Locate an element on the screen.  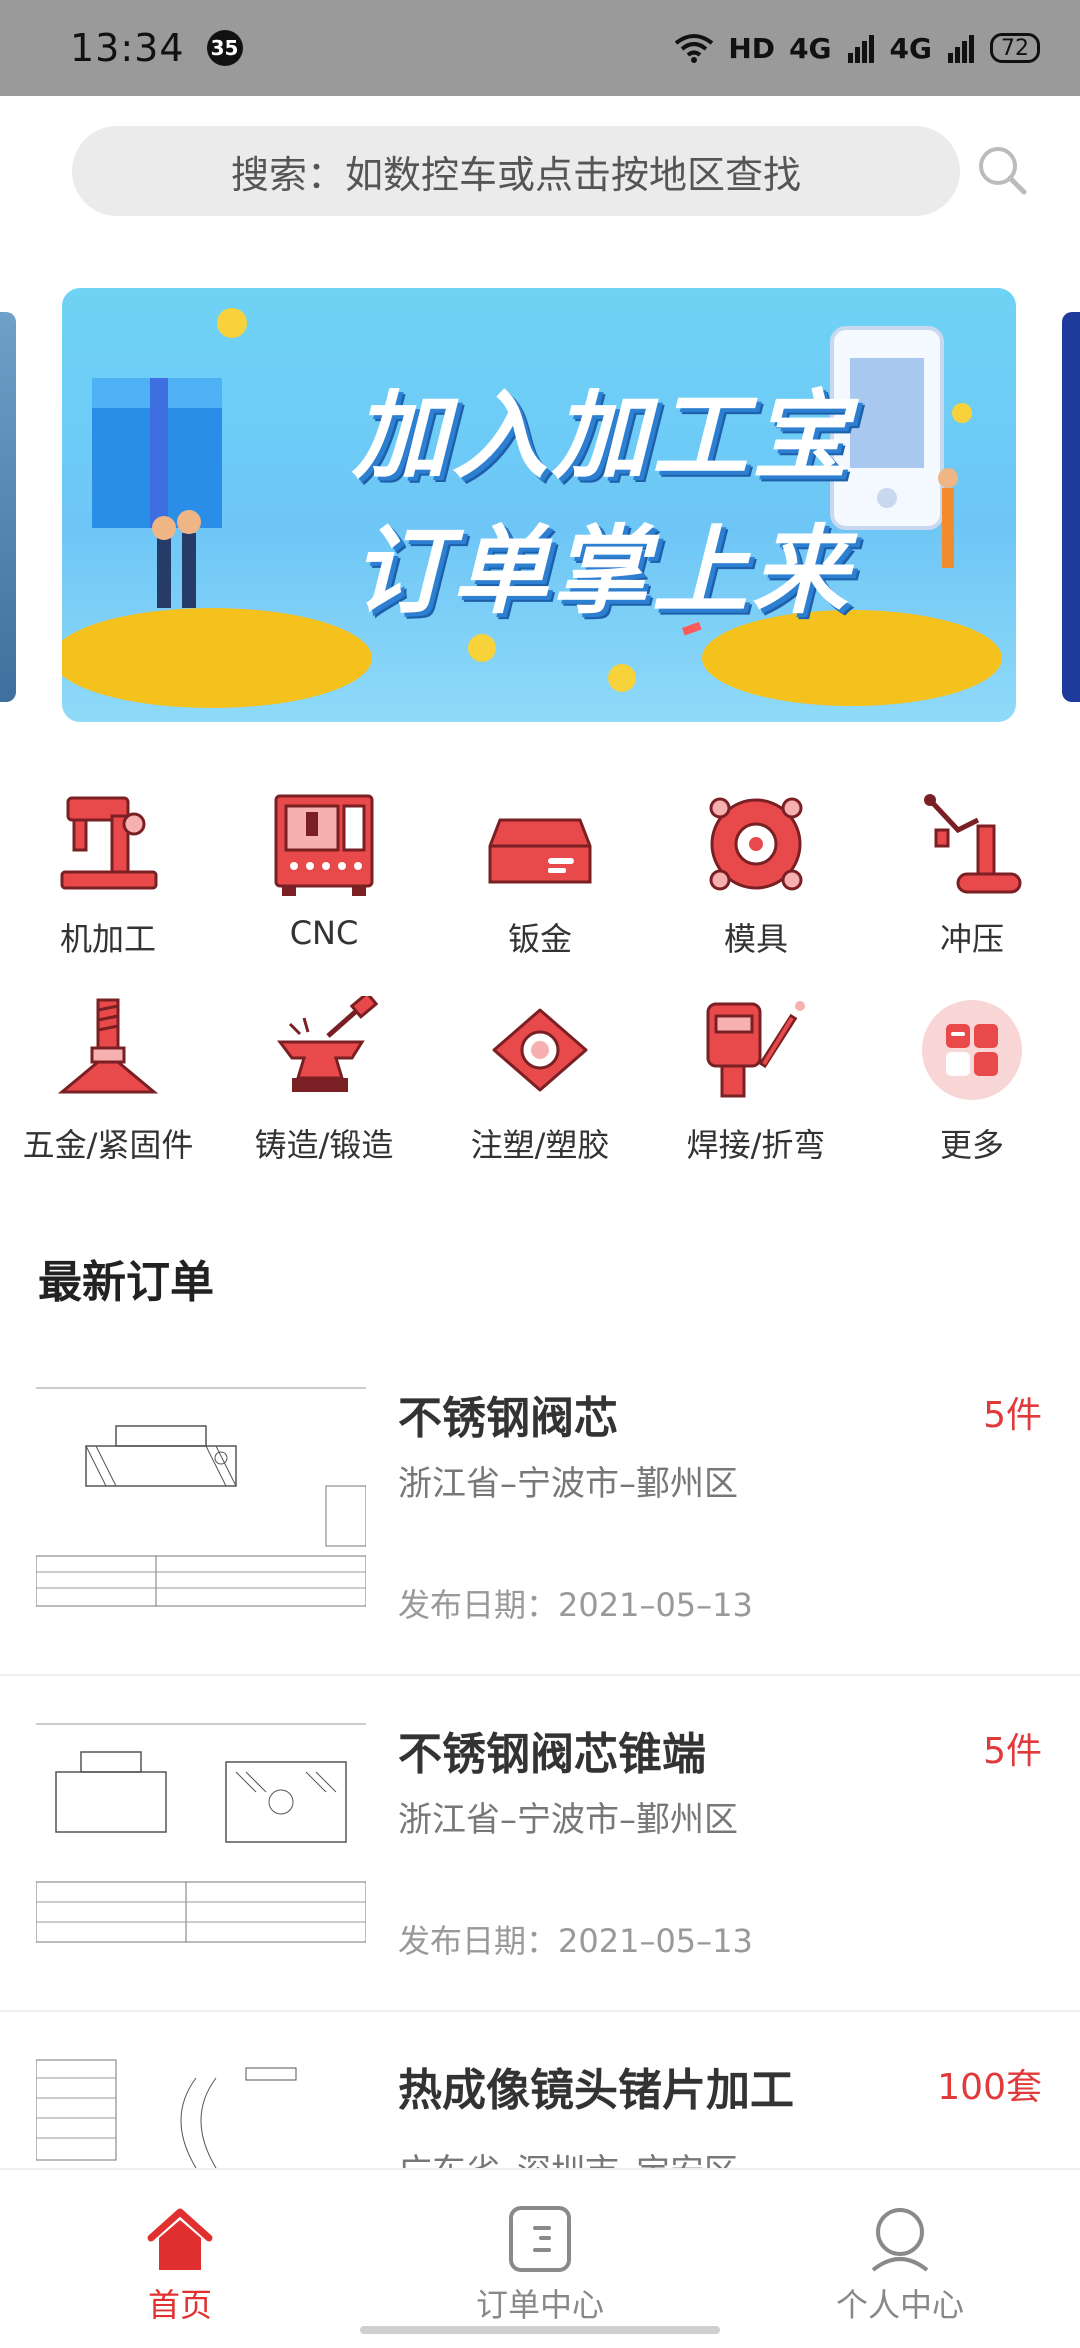
category-label: 铸造/锻造 is located at coordinates (324, 1145).